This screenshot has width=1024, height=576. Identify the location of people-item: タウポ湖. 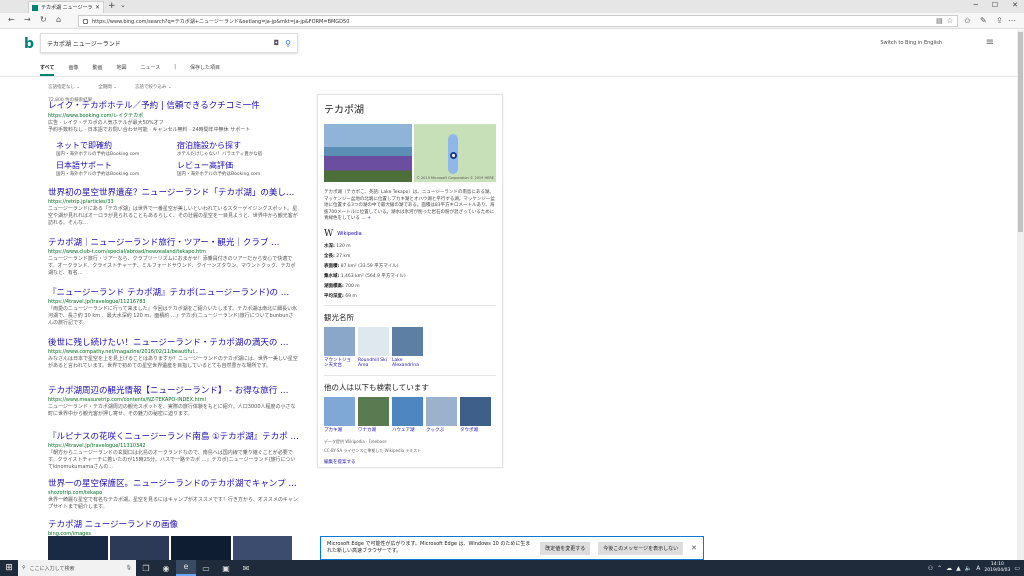
(475, 415).